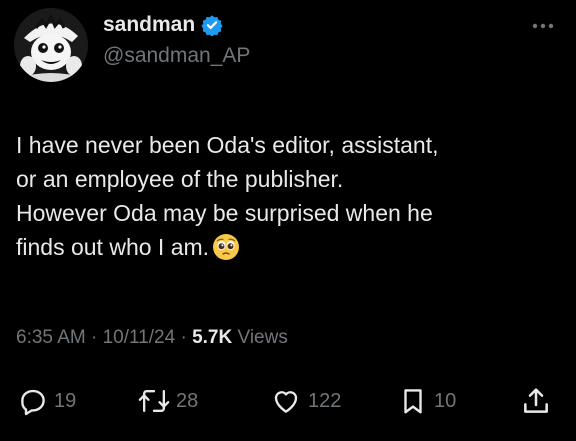  I want to click on repost-button: 28, so click(168, 401).